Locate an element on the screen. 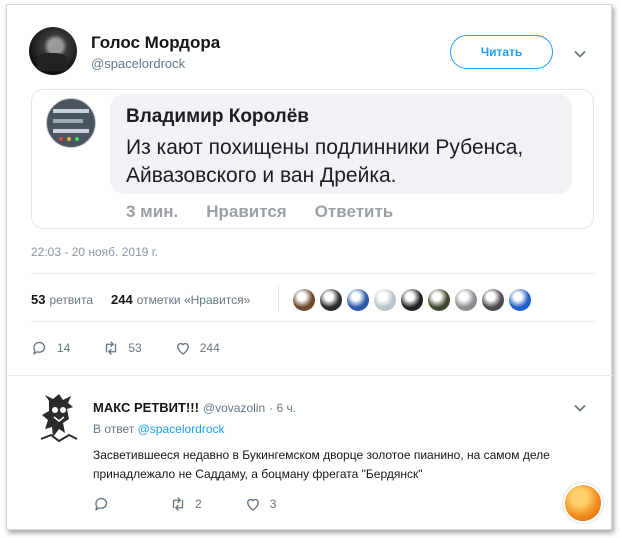  quote-actions: 3 мин. Нравится Ответить is located at coordinates (259, 212).